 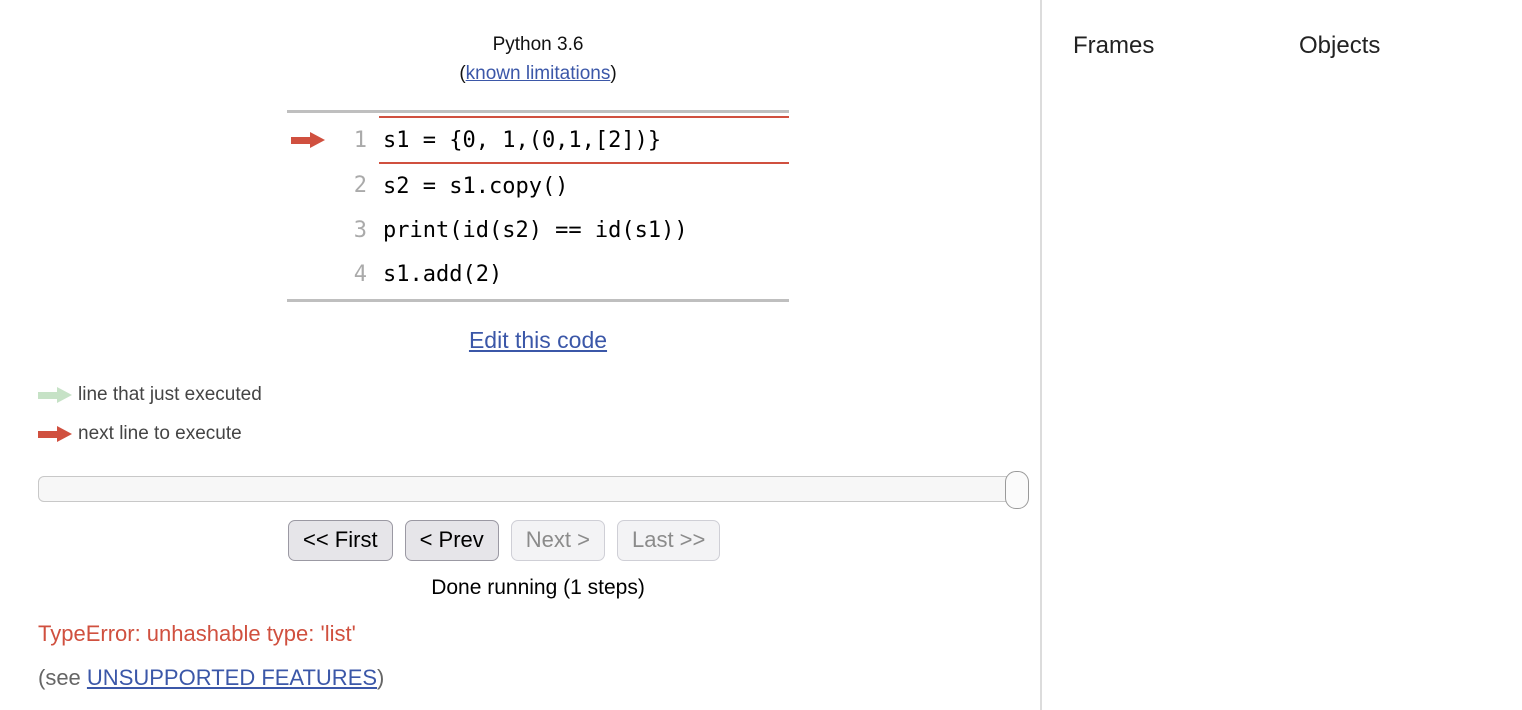 I want to click on edit-code-wrapper: Edit this code, so click(x=538, y=340).